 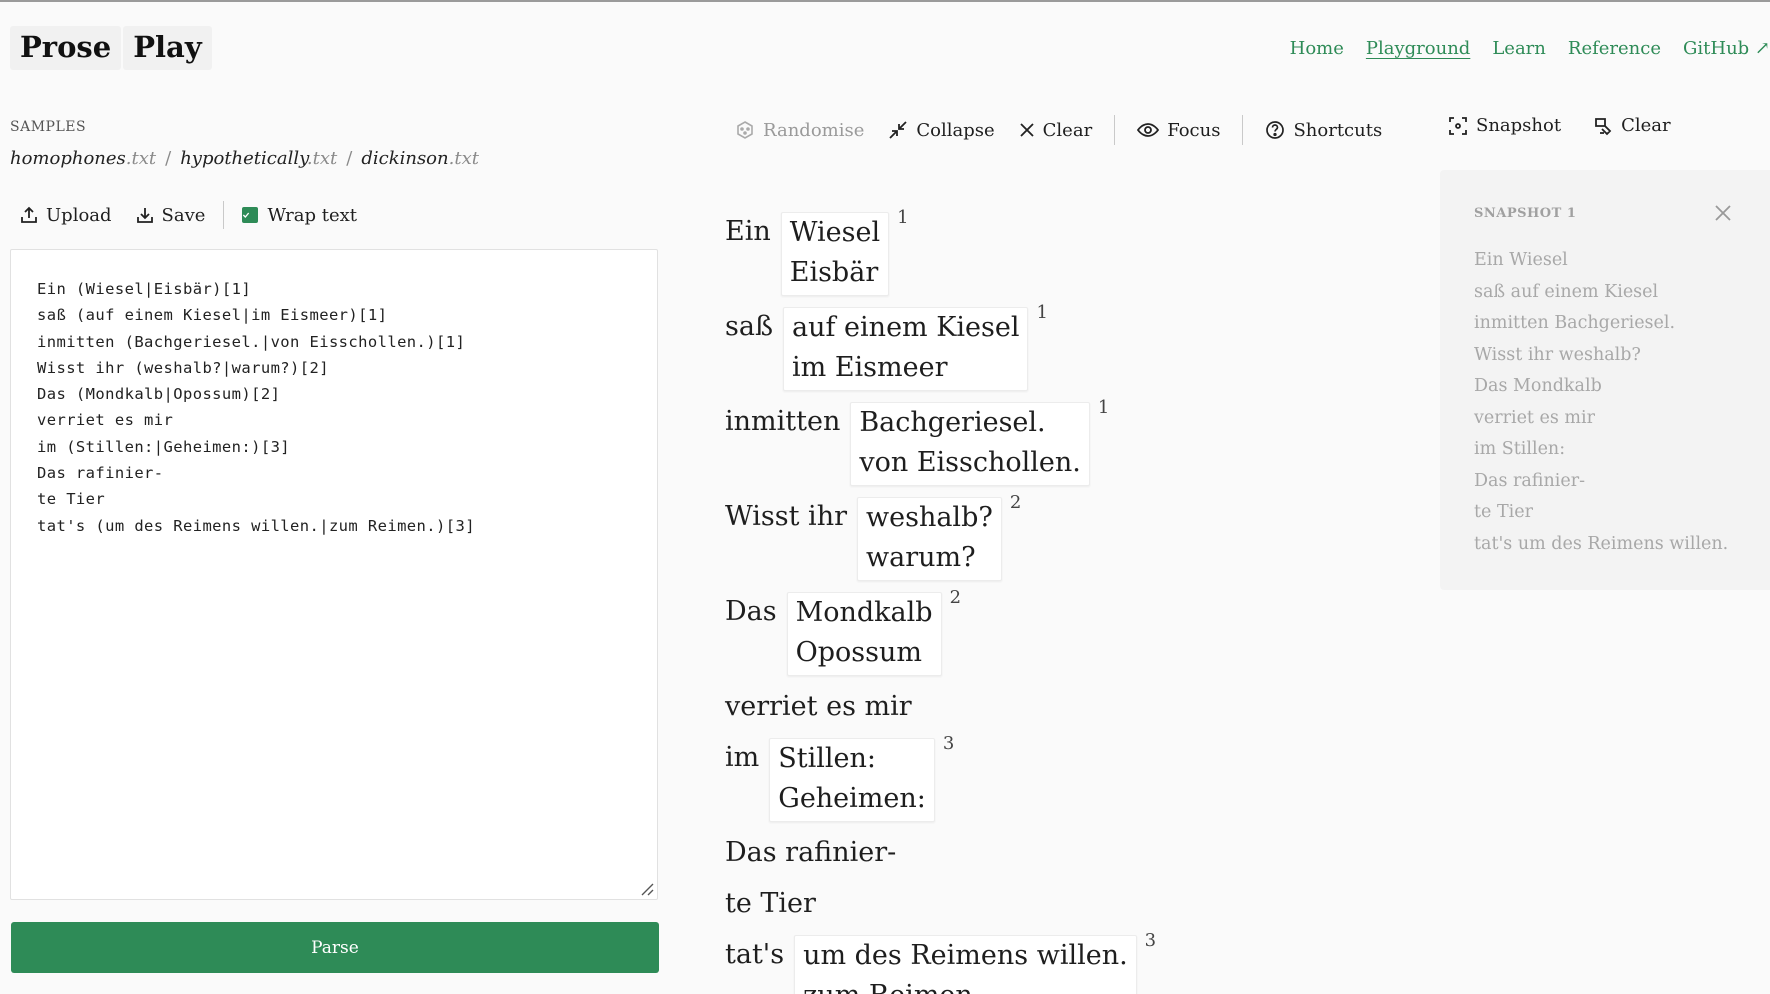 I want to click on eraser-icon, so click(x=1603, y=126).